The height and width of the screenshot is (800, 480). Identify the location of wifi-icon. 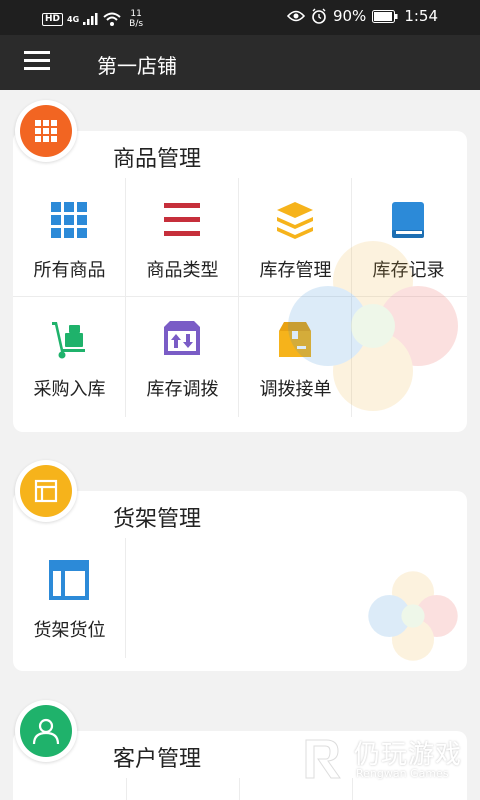
(112, 19).